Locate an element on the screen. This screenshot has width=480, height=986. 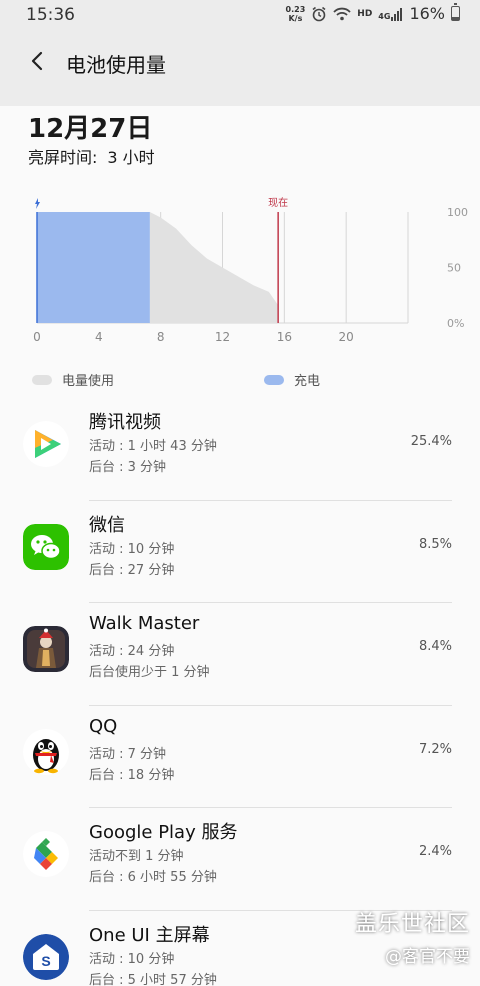
alarm-icon is located at coordinates (319, 13).